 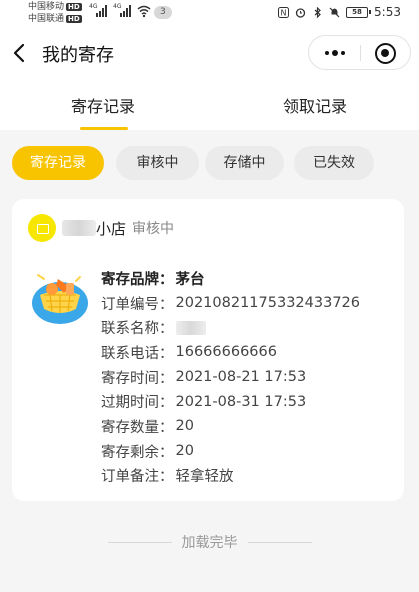 What do you see at coordinates (387, 12) in the screenshot?
I see `clock: 5:53` at bounding box center [387, 12].